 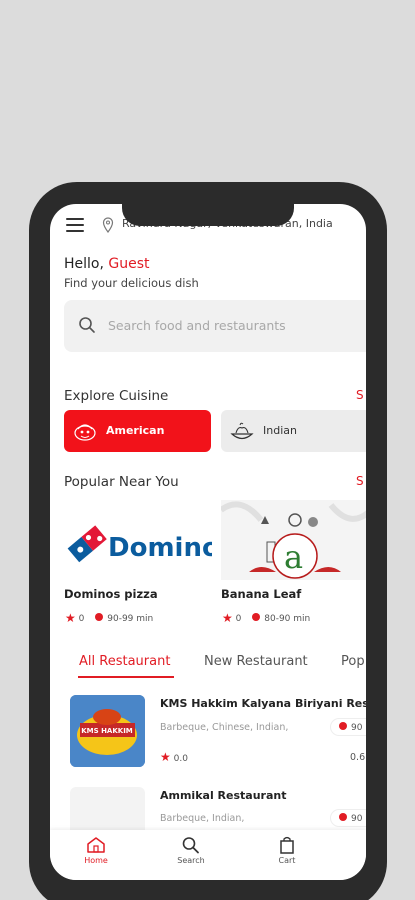 I want to click on explore-cuisine-title: Explore Cuisine, so click(x=116, y=396).